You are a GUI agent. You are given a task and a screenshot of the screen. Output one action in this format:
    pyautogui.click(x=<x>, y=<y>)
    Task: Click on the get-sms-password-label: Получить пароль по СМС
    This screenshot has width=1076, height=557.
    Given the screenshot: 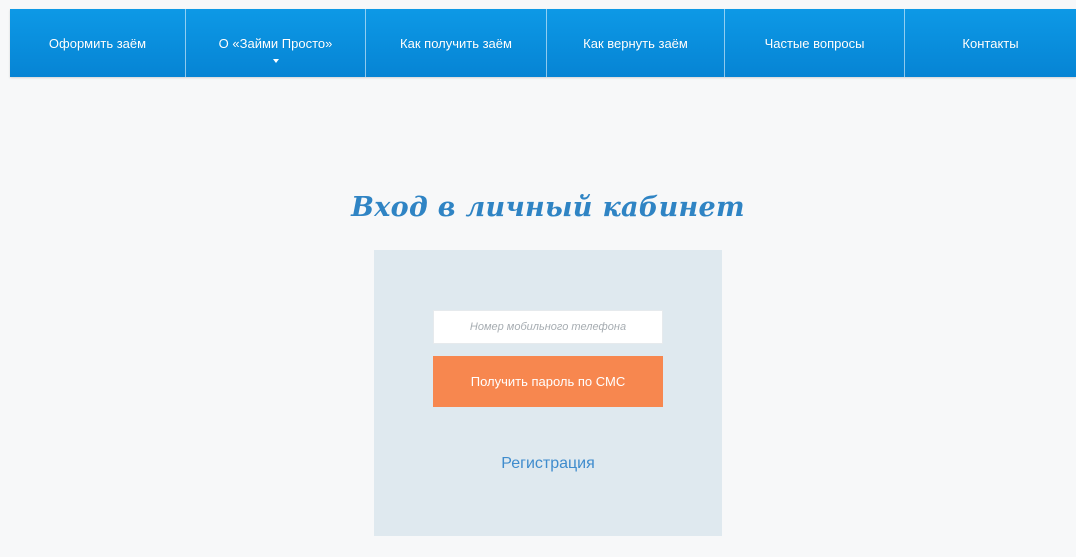 What is the action you would take?
    pyautogui.click(x=548, y=381)
    